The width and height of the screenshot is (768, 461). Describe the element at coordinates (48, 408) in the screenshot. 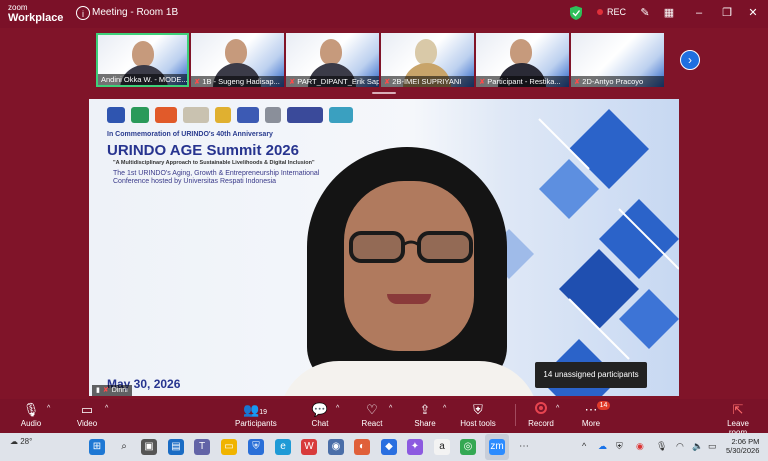

I see `audio-options-caret: ^` at that location.